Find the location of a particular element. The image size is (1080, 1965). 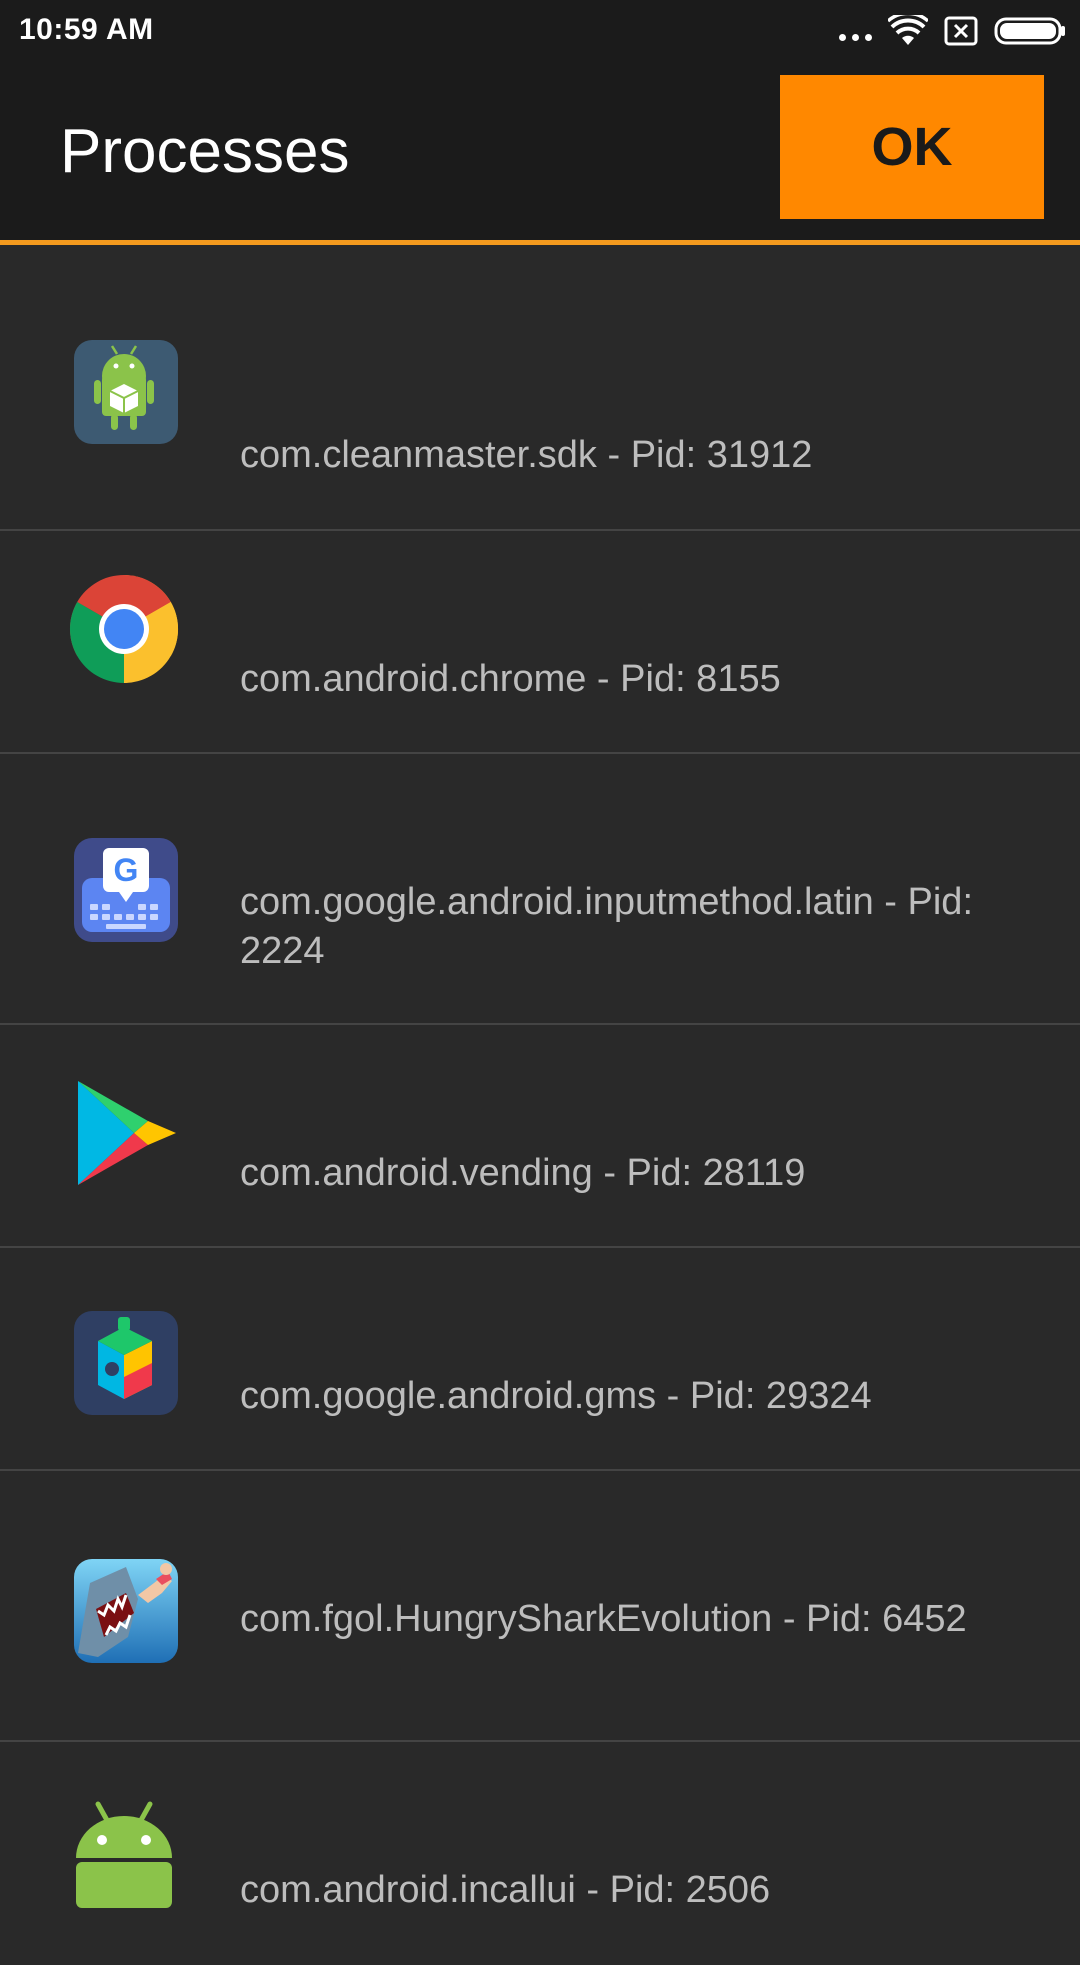

android-package-icon is located at coordinates (124, 388).